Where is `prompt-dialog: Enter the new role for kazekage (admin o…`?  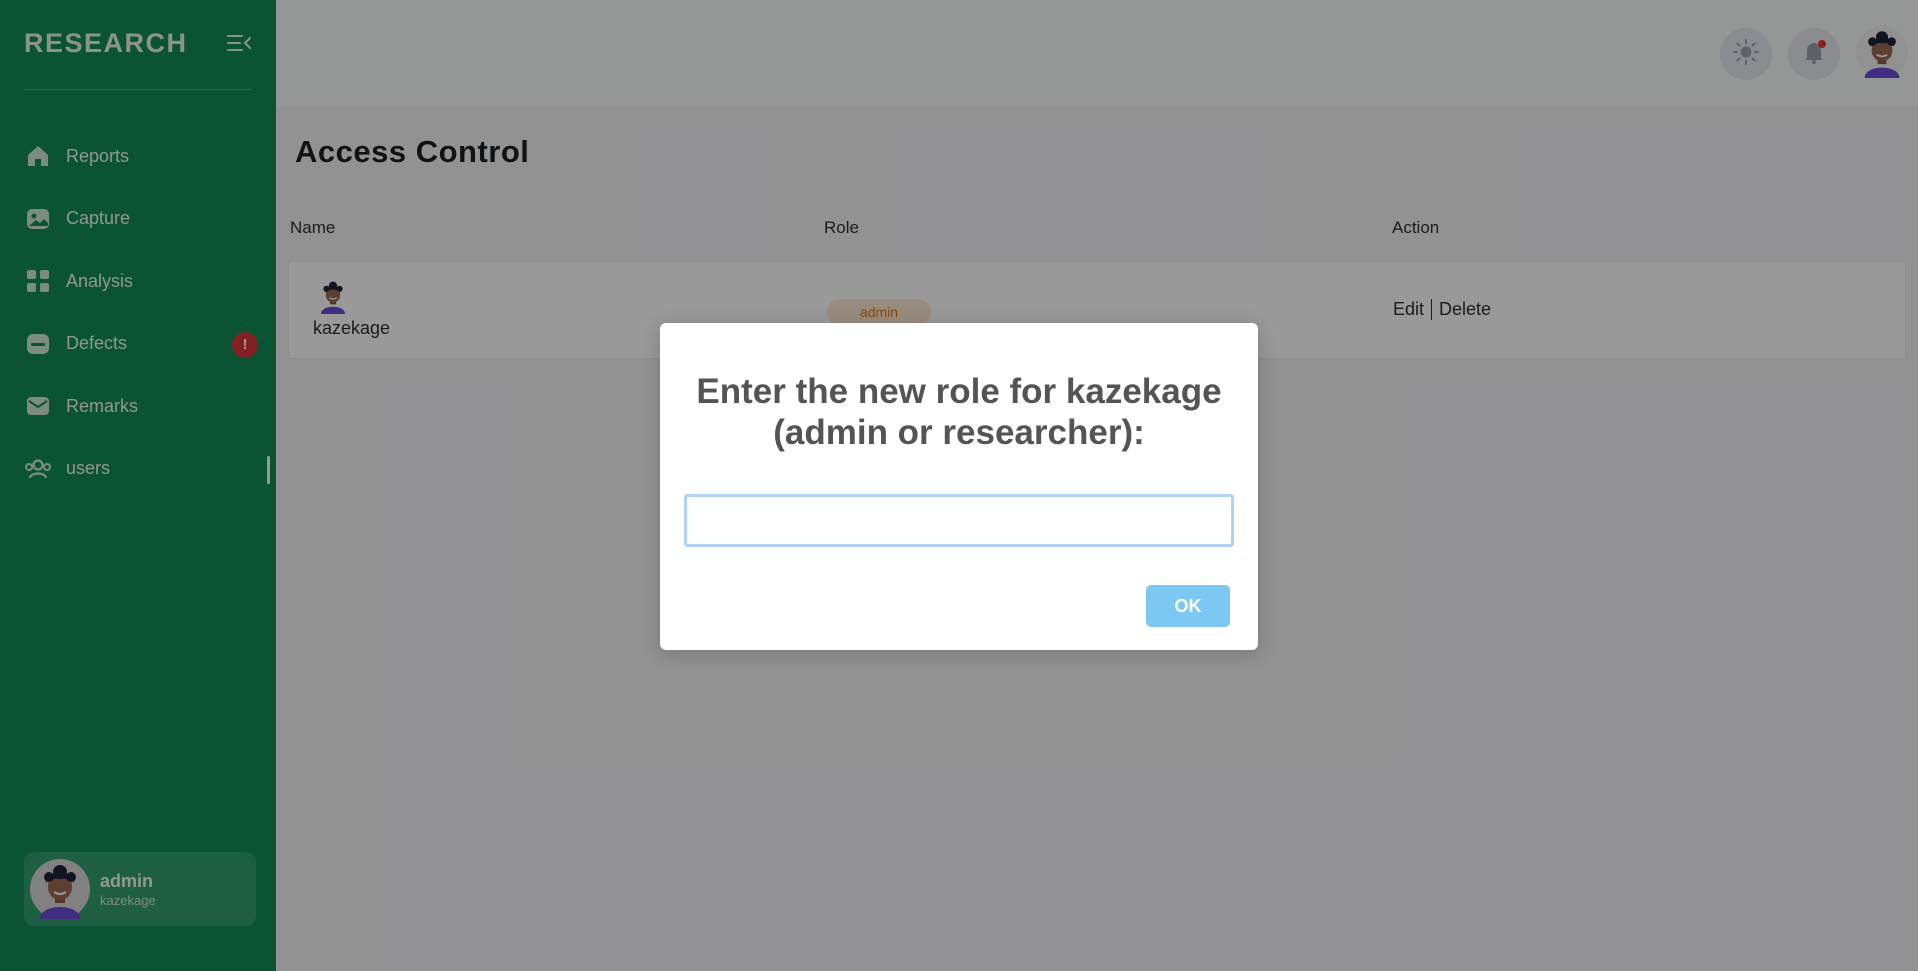
prompt-dialog: Enter the new role for kazekage (admin o… is located at coordinates (959, 486).